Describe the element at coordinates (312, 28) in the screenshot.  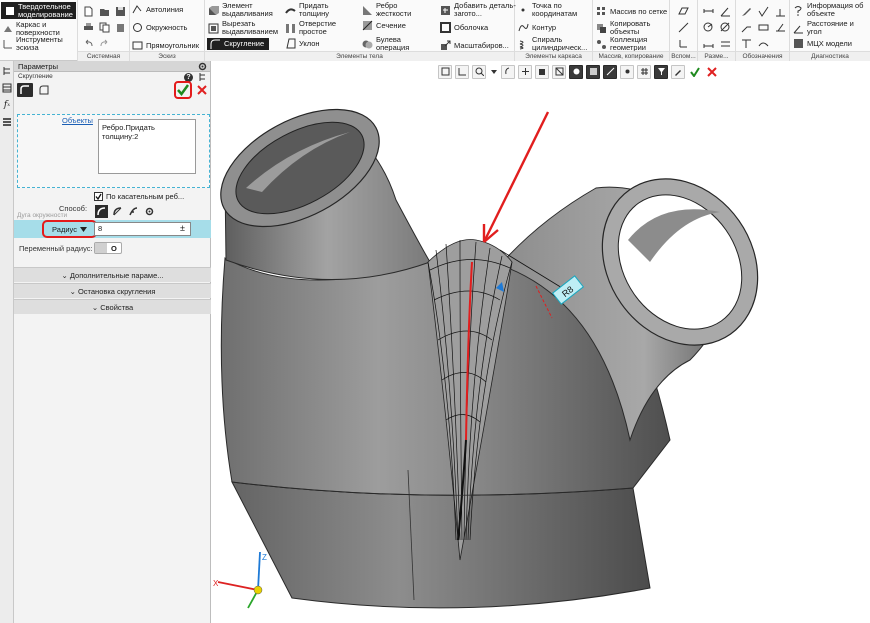
I see `hole-button: Отверстие простое` at that location.